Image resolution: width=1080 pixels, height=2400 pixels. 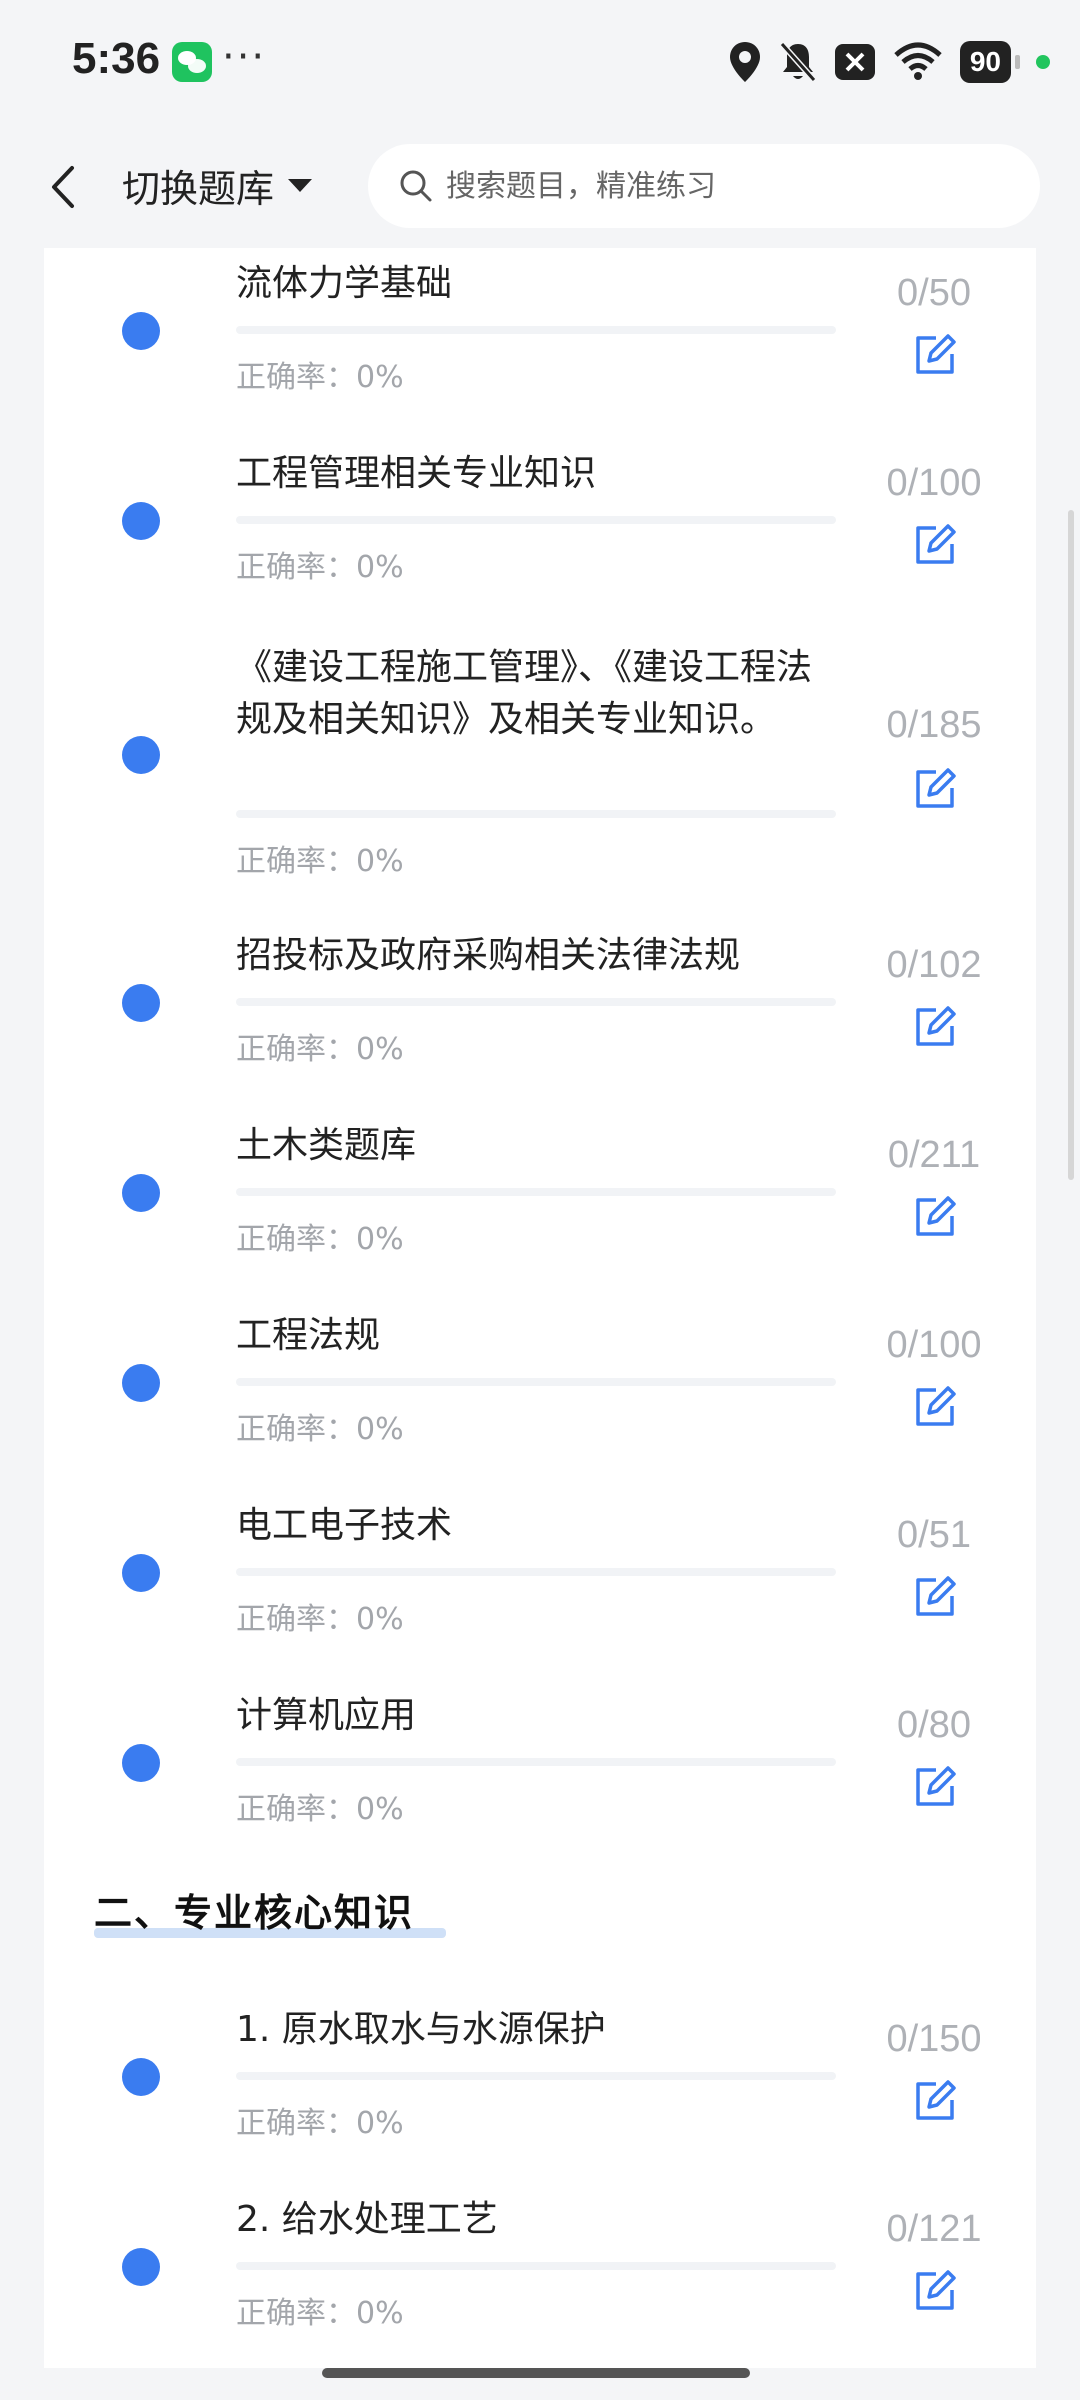 What do you see at coordinates (367, 2219) in the screenshot?
I see `item-title: 2. 给水处理工艺` at bounding box center [367, 2219].